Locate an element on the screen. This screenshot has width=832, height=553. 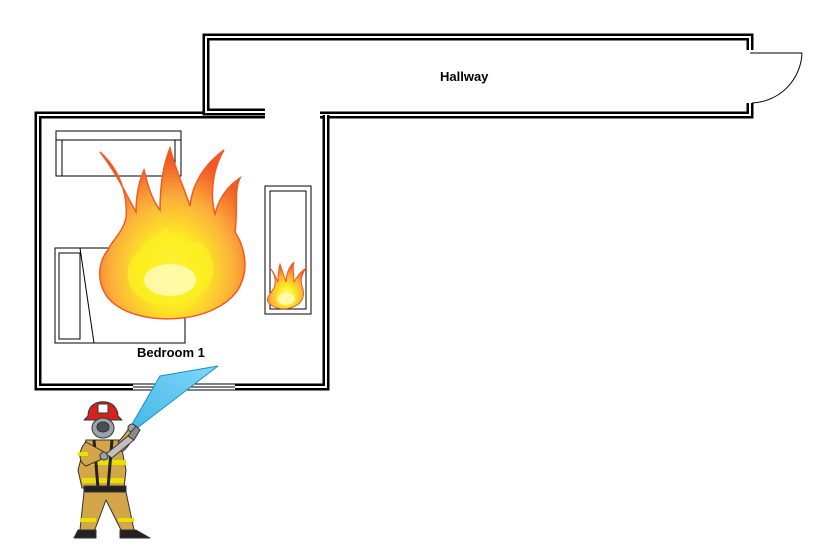
hallway-label: Hallway is located at coordinates (464, 76).